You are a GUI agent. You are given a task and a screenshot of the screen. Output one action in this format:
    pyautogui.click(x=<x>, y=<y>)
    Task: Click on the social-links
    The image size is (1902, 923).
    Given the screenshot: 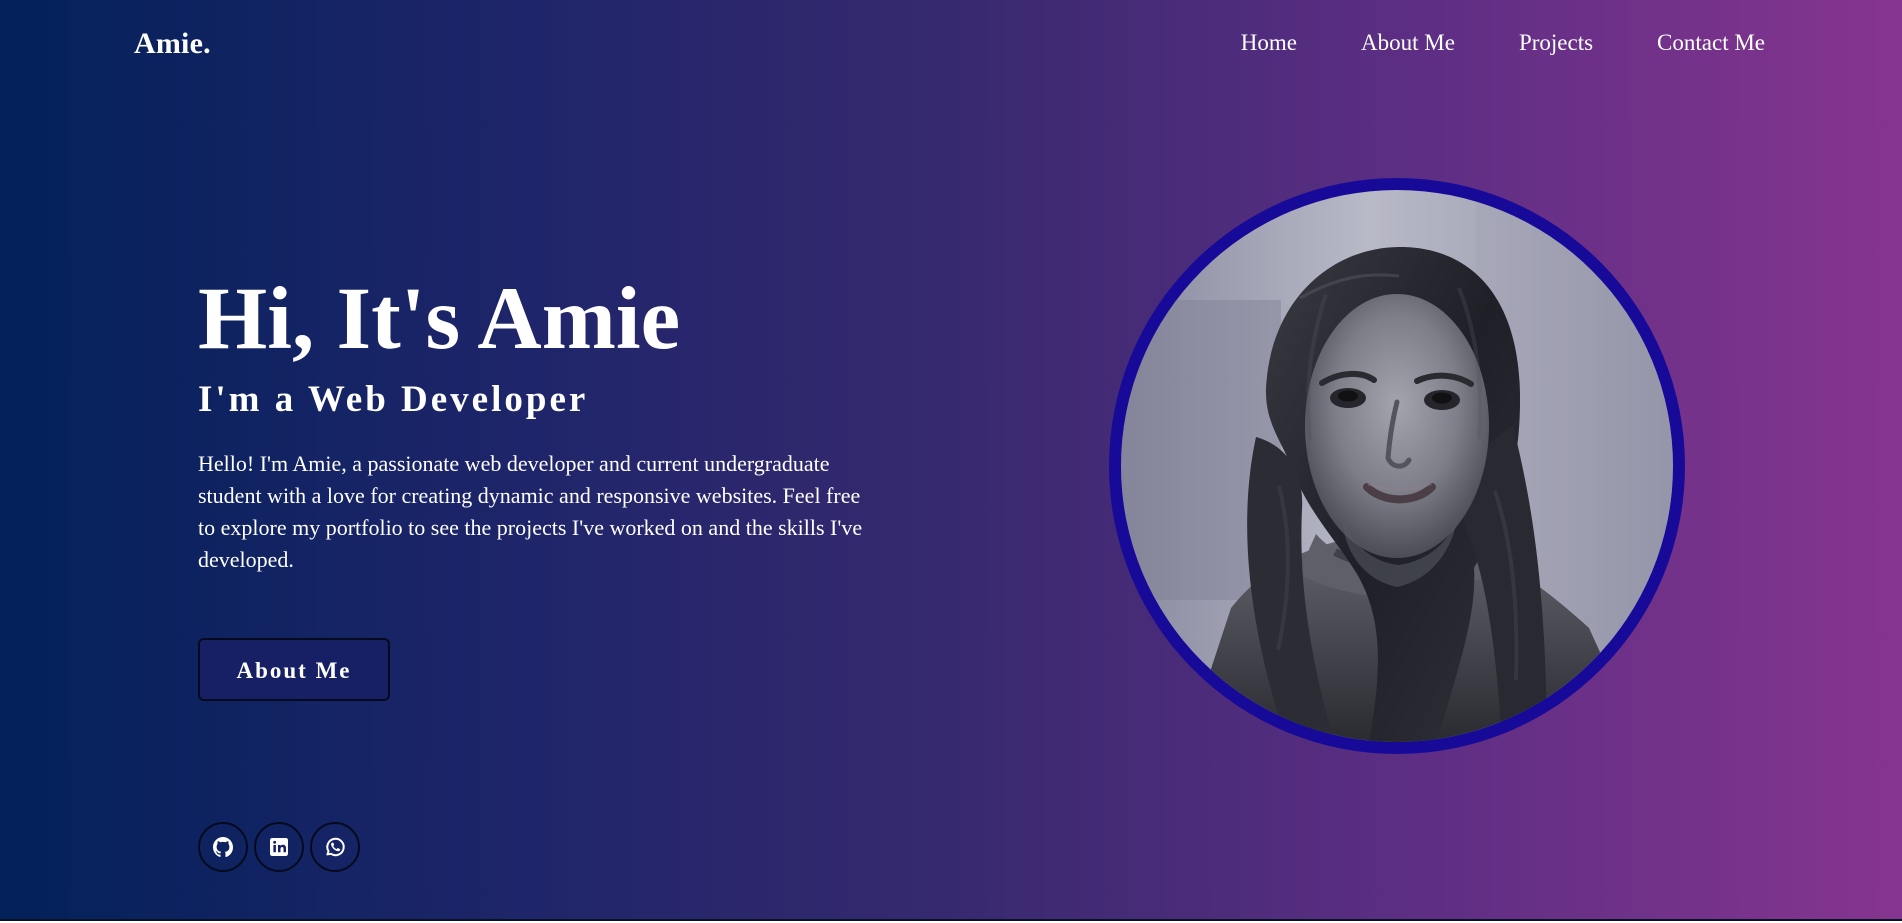 What is the action you would take?
    pyautogui.click(x=279, y=847)
    